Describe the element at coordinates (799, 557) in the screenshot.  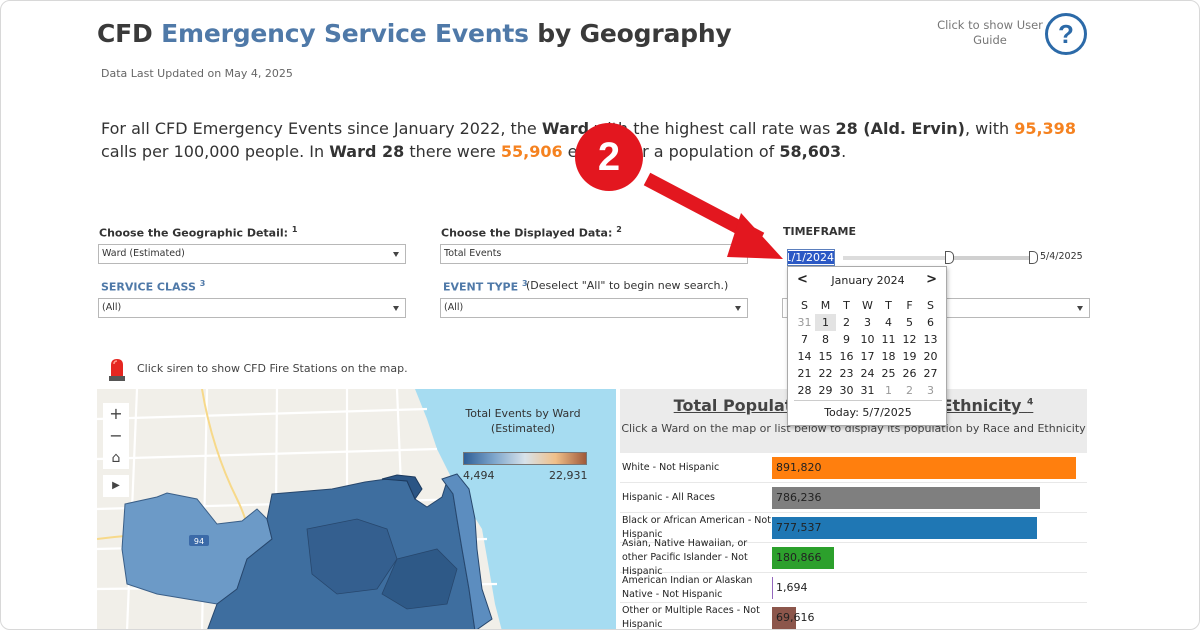
I see `population-row-value: 180,866` at that location.